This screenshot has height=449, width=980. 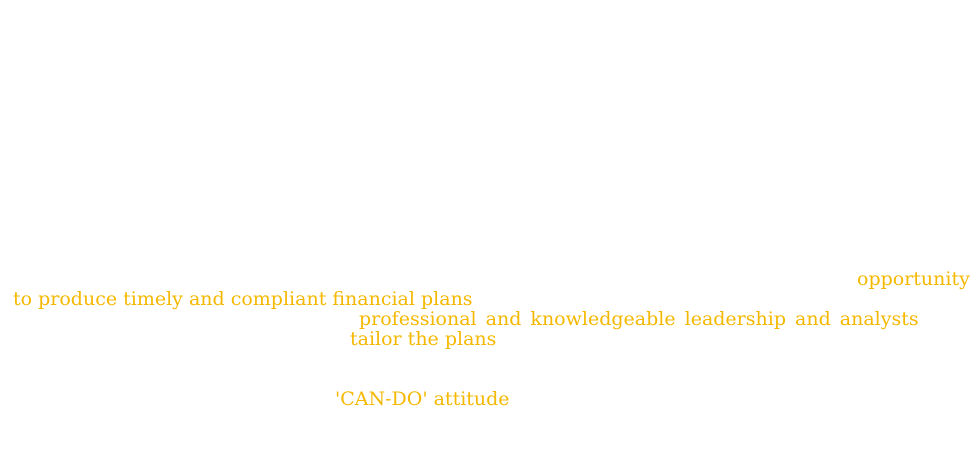 What do you see at coordinates (422, 399) in the screenshot?
I see `highlight-can-do-attitude: 'CAN-DO' attitude` at bounding box center [422, 399].